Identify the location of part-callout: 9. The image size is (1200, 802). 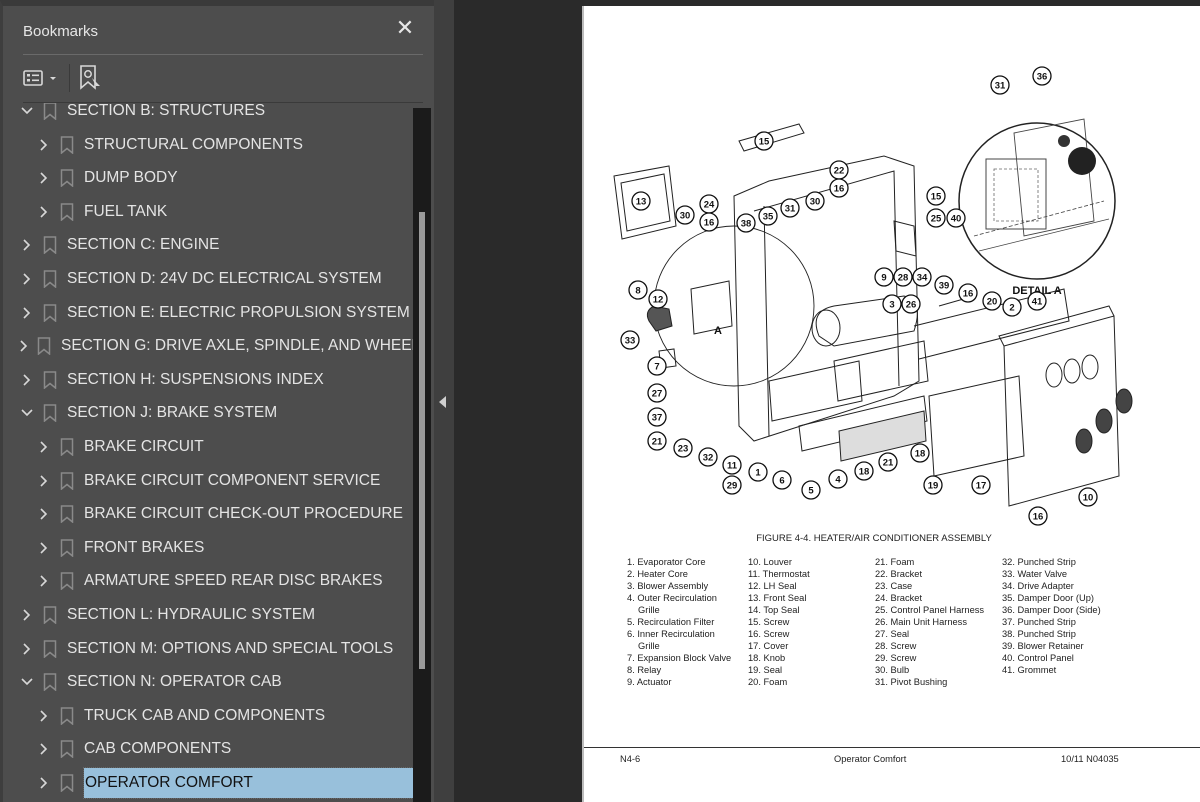
(884, 277).